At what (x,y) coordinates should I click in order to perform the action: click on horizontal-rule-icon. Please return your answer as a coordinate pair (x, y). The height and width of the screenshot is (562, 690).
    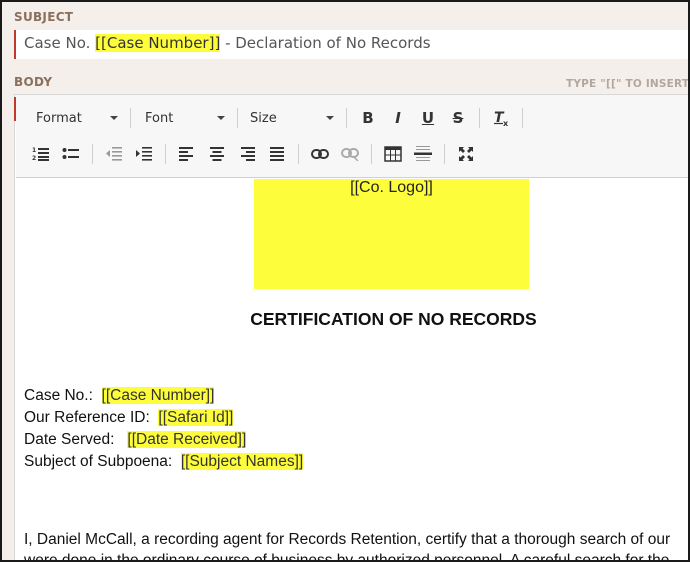
    Looking at the image, I should click on (423, 153).